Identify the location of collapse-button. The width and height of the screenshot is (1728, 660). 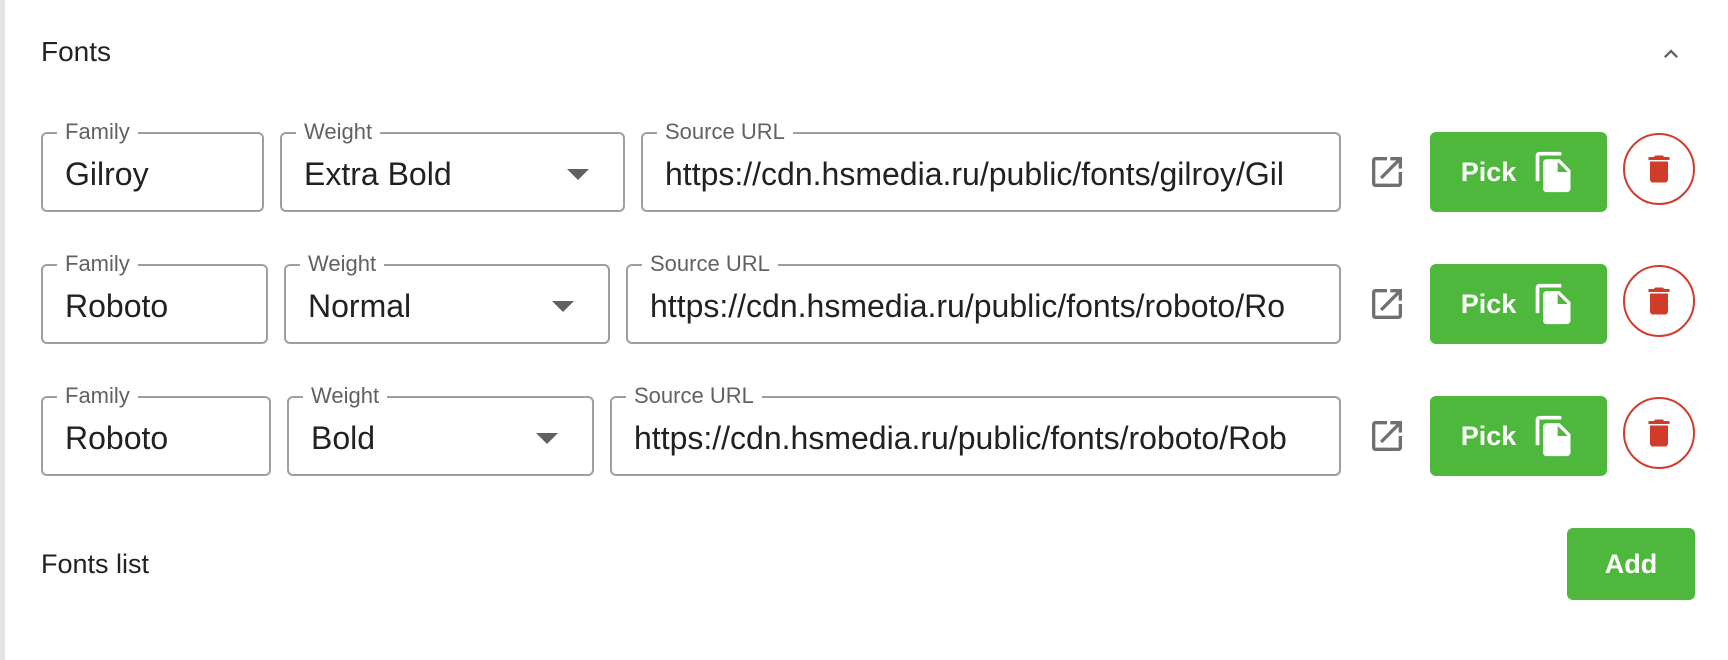
(1671, 54).